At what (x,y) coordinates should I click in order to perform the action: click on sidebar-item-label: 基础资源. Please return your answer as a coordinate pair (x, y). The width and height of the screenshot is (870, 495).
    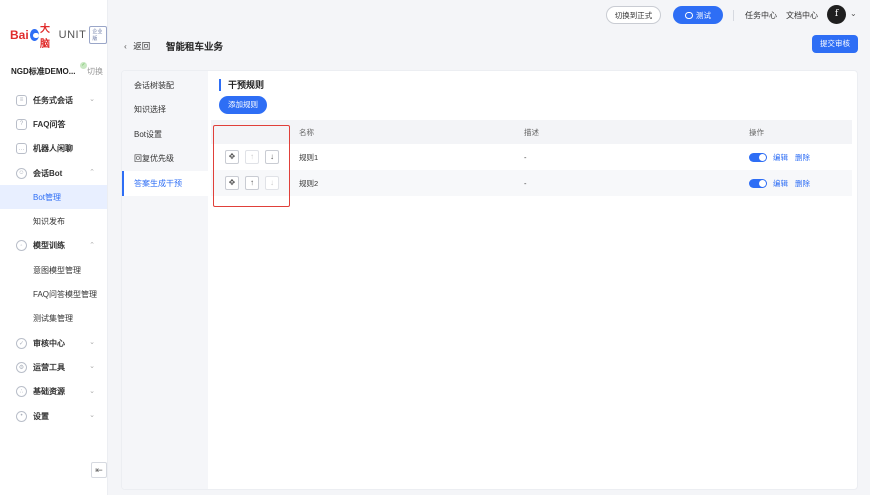
    Looking at the image, I should click on (49, 392).